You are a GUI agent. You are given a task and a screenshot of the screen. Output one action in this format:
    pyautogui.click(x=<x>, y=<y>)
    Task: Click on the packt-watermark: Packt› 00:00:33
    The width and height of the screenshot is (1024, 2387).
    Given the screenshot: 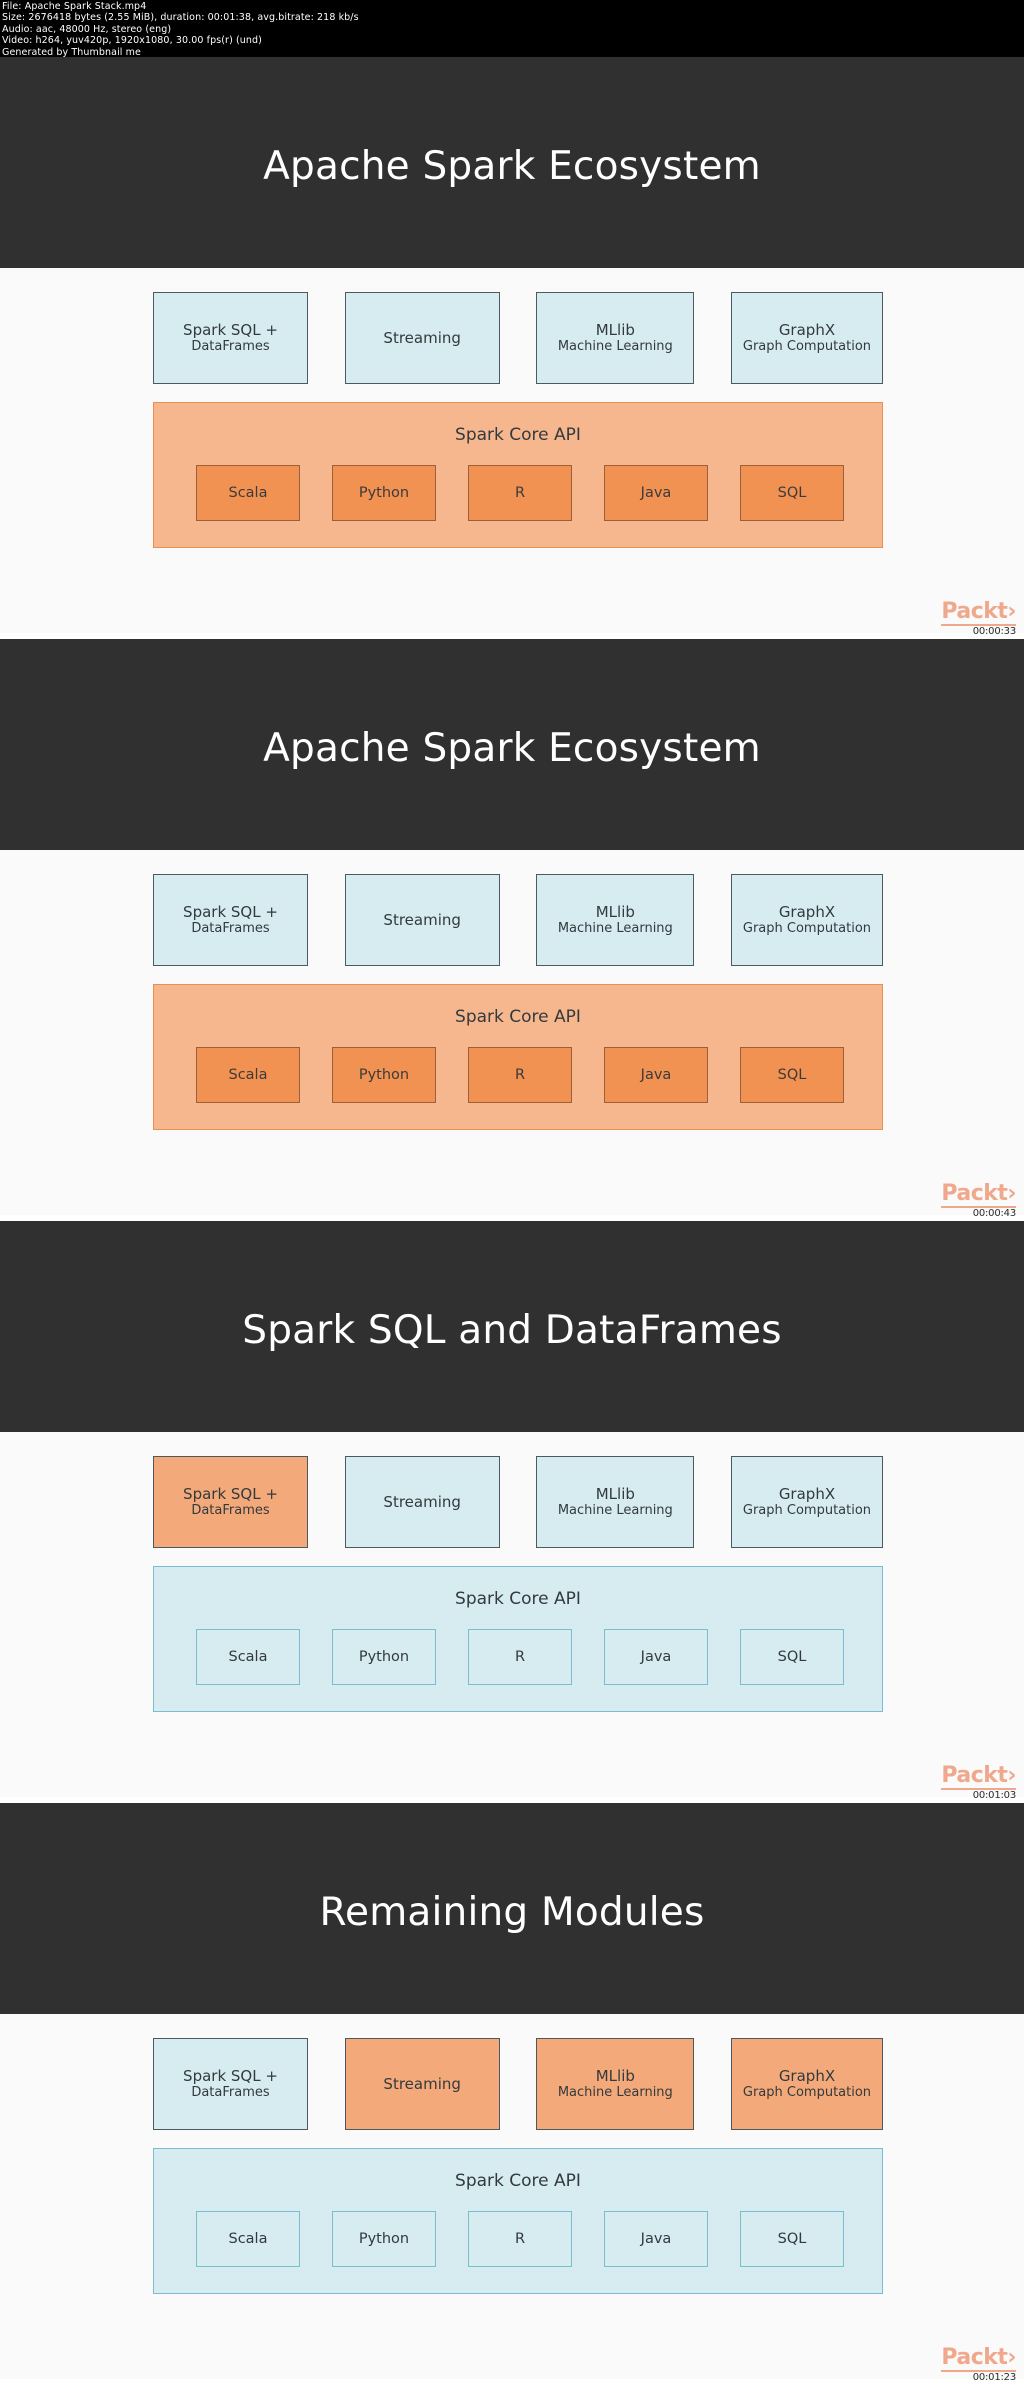 What is the action you would take?
    pyautogui.click(x=936, y=619)
    